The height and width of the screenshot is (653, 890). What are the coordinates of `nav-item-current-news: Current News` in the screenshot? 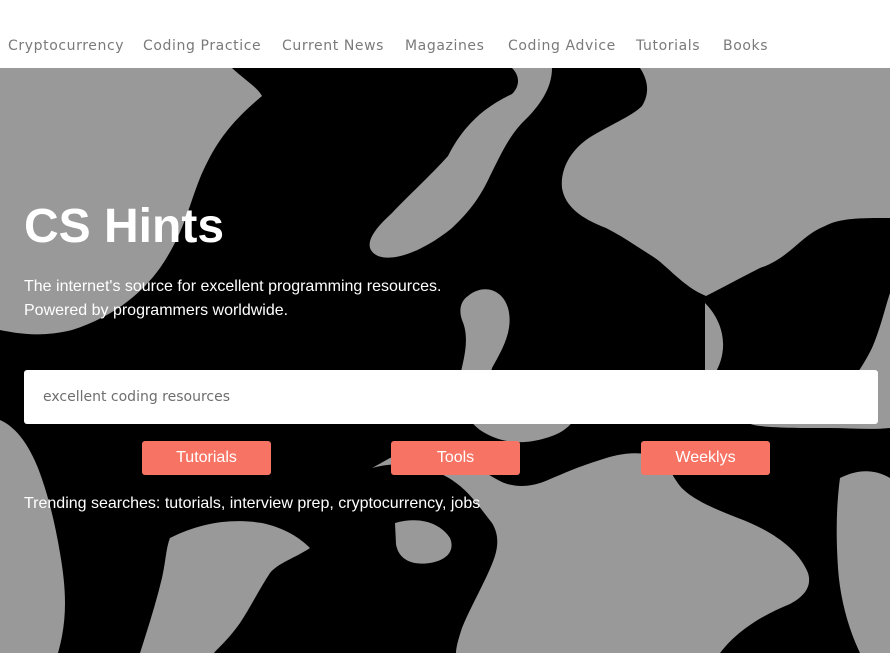 It's located at (333, 46).